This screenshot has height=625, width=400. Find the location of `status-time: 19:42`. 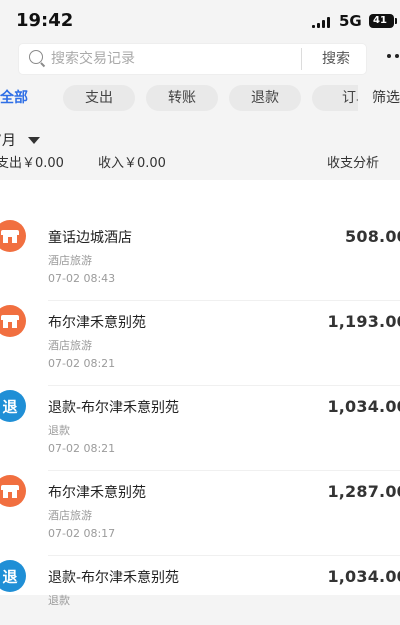

status-time: 19:42 is located at coordinates (45, 20).